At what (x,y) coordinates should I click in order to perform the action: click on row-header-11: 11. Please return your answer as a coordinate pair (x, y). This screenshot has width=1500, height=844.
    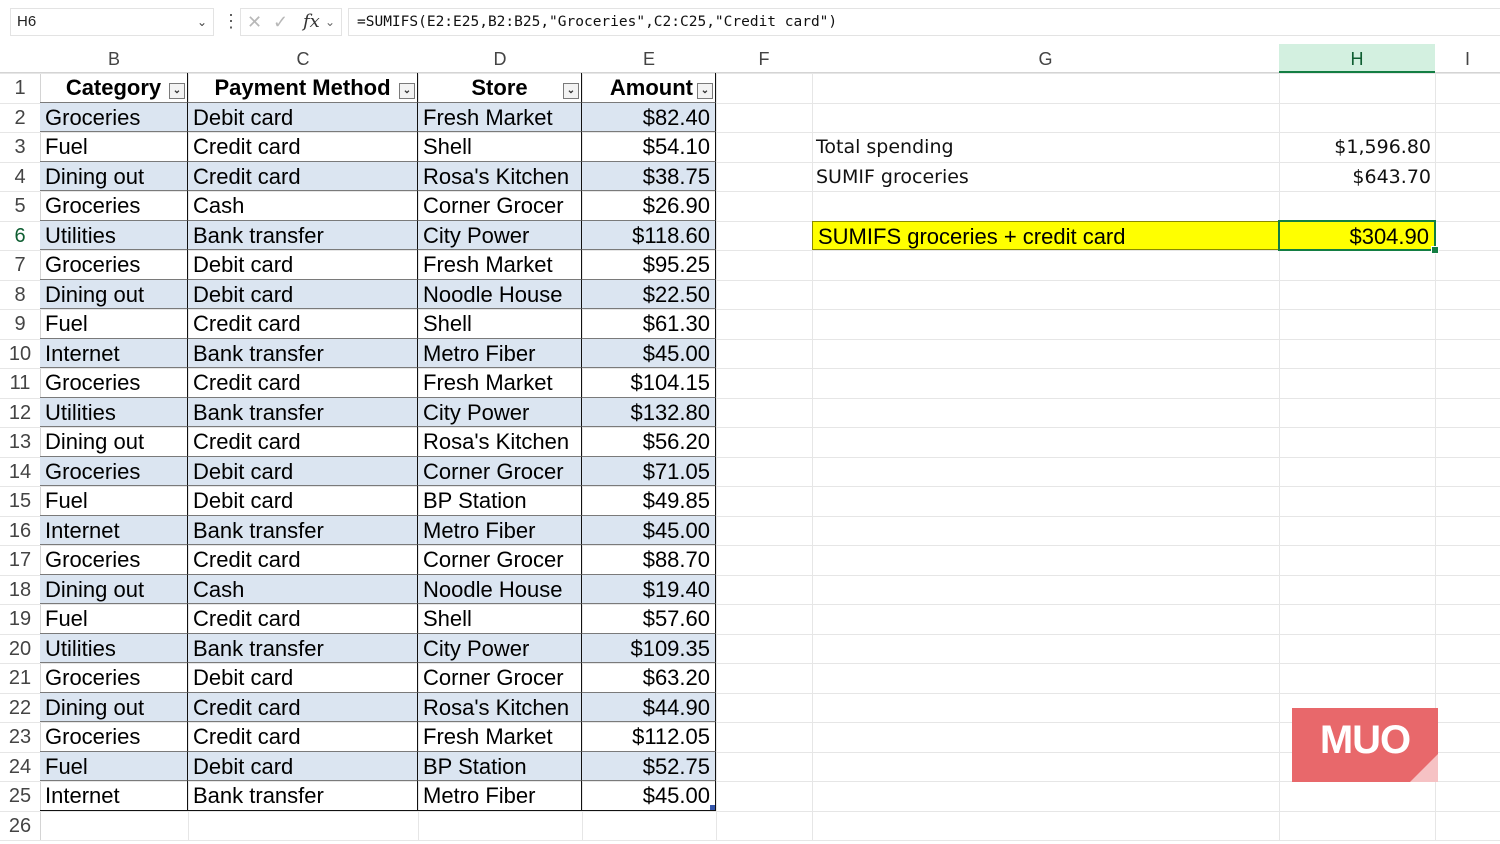
    Looking at the image, I should click on (20, 383).